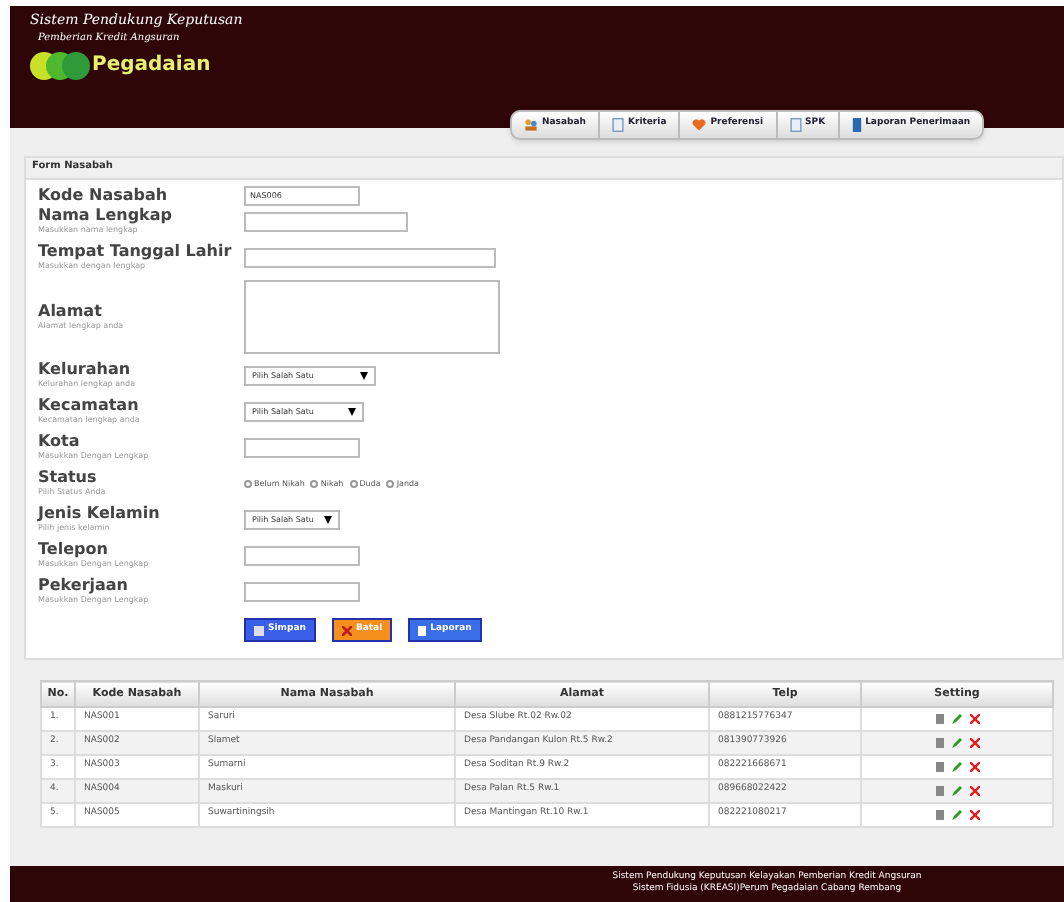 The width and height of the screenshot is (1064, 902). Describe the element at coordinates (100, 514) in the screenshot. I see `field-label: Jenis Kelamin` at that location.